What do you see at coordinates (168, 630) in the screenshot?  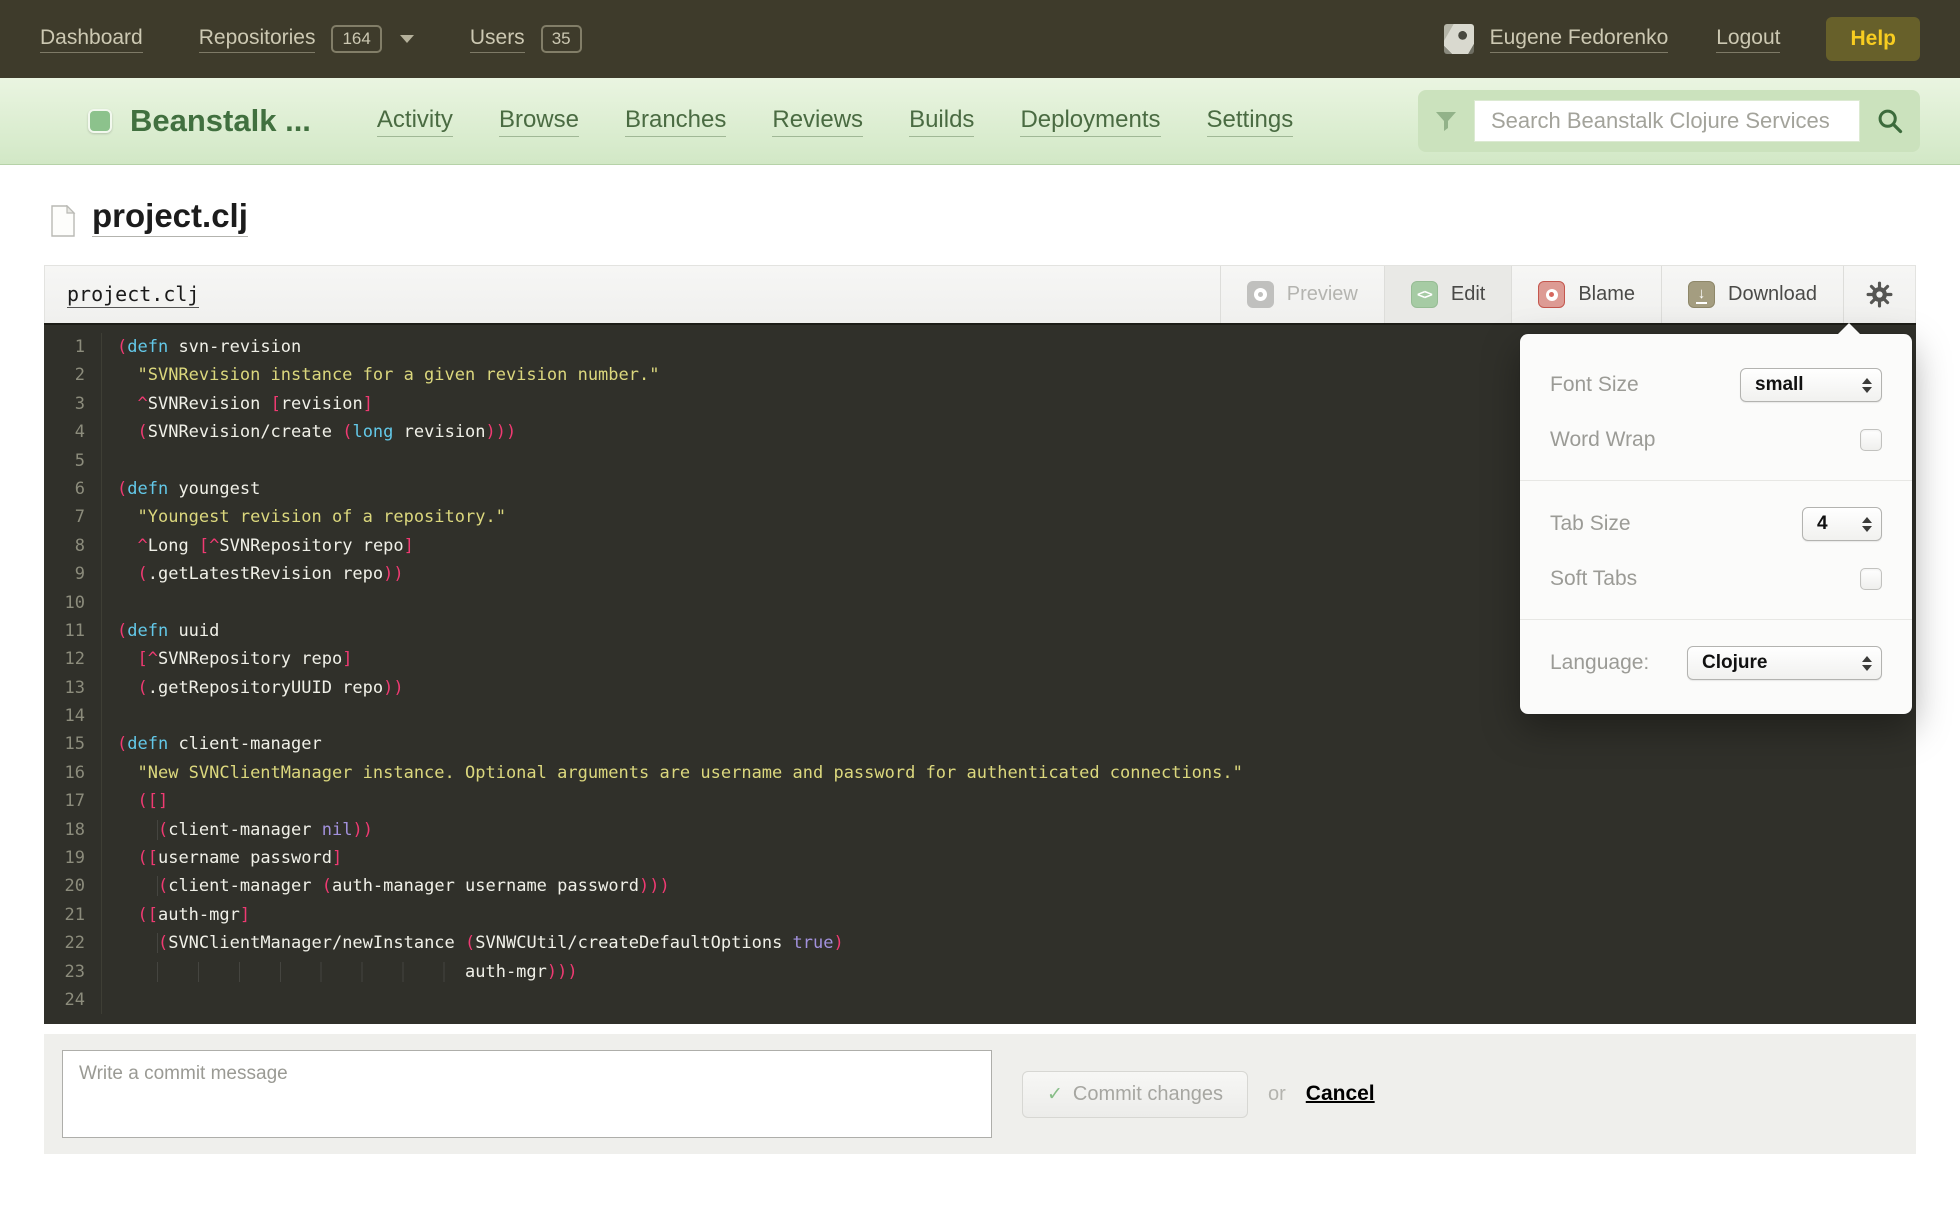 I see `line-text: (defn uuid` at bounding box center [168, 630].